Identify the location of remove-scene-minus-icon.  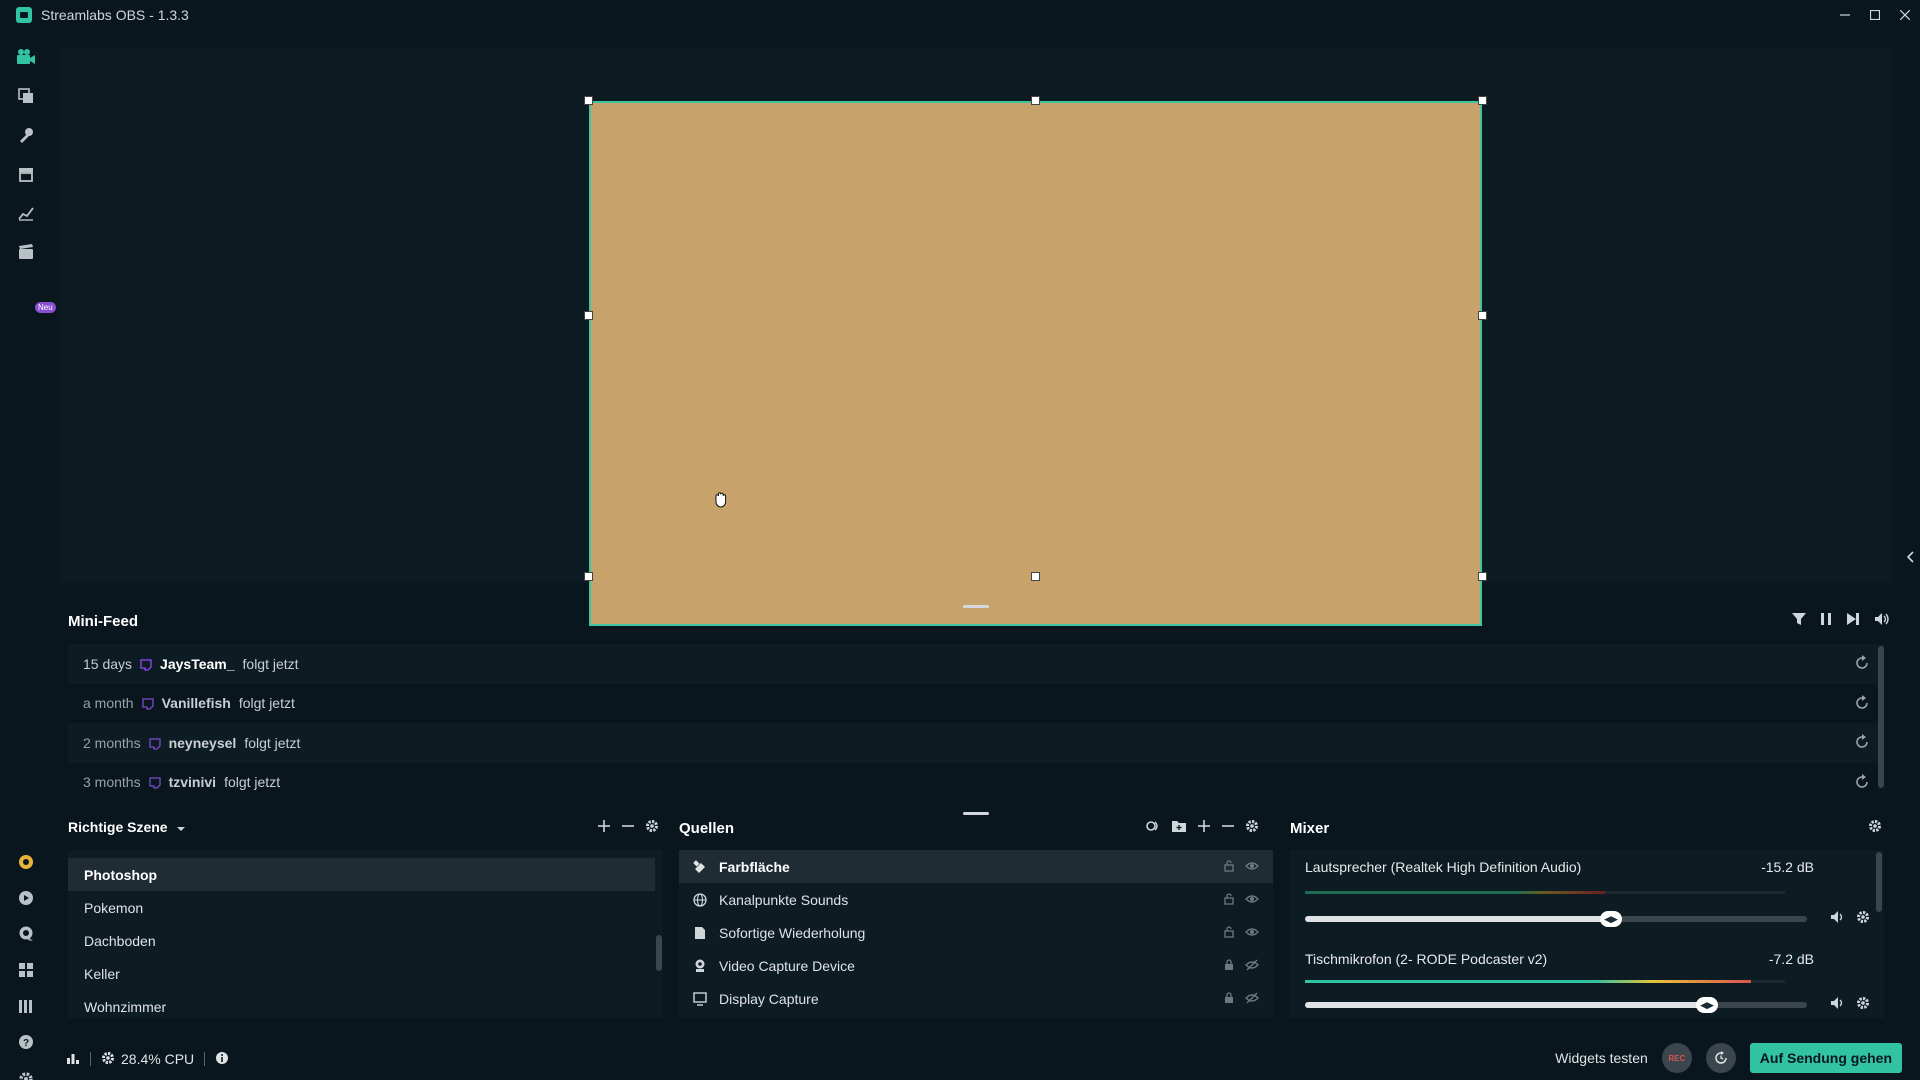
(628, 828).